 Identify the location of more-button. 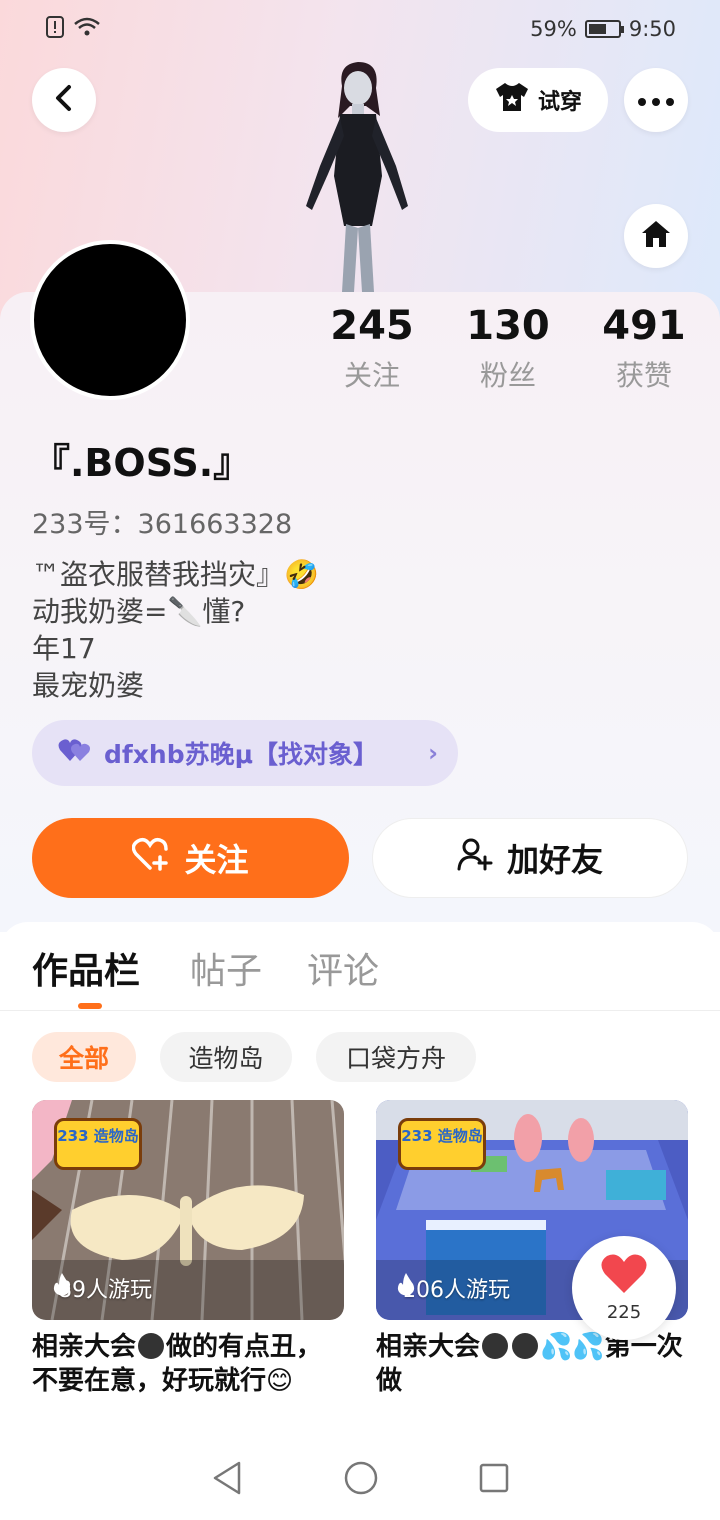
(656, 100).